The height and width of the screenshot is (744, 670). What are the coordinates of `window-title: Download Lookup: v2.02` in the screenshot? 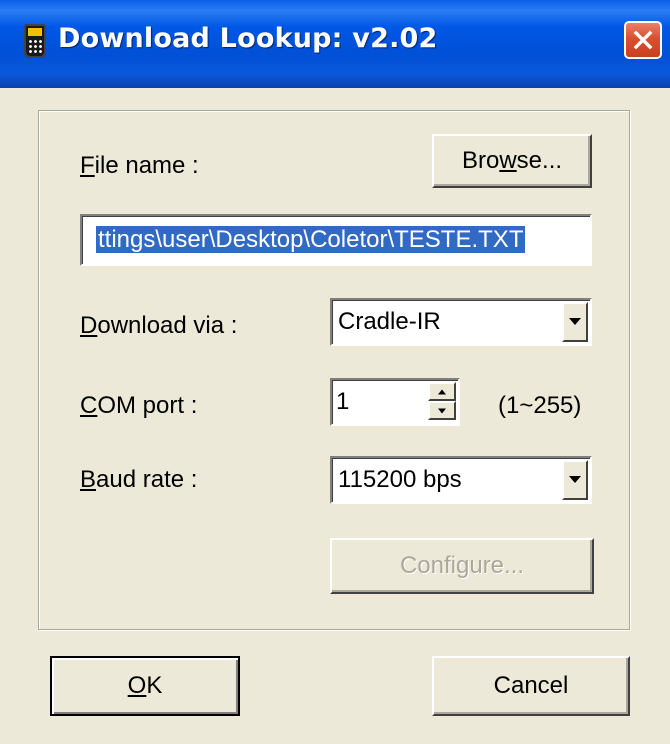 It's located at (248, 38).